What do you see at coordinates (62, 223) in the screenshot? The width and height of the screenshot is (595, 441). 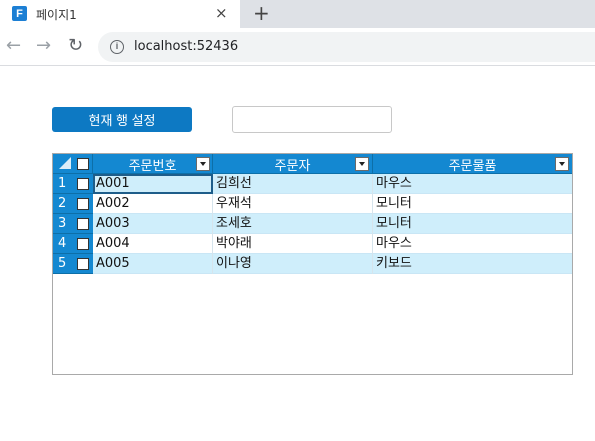 I see `row-number: 3` at bounding box center [62, 223].